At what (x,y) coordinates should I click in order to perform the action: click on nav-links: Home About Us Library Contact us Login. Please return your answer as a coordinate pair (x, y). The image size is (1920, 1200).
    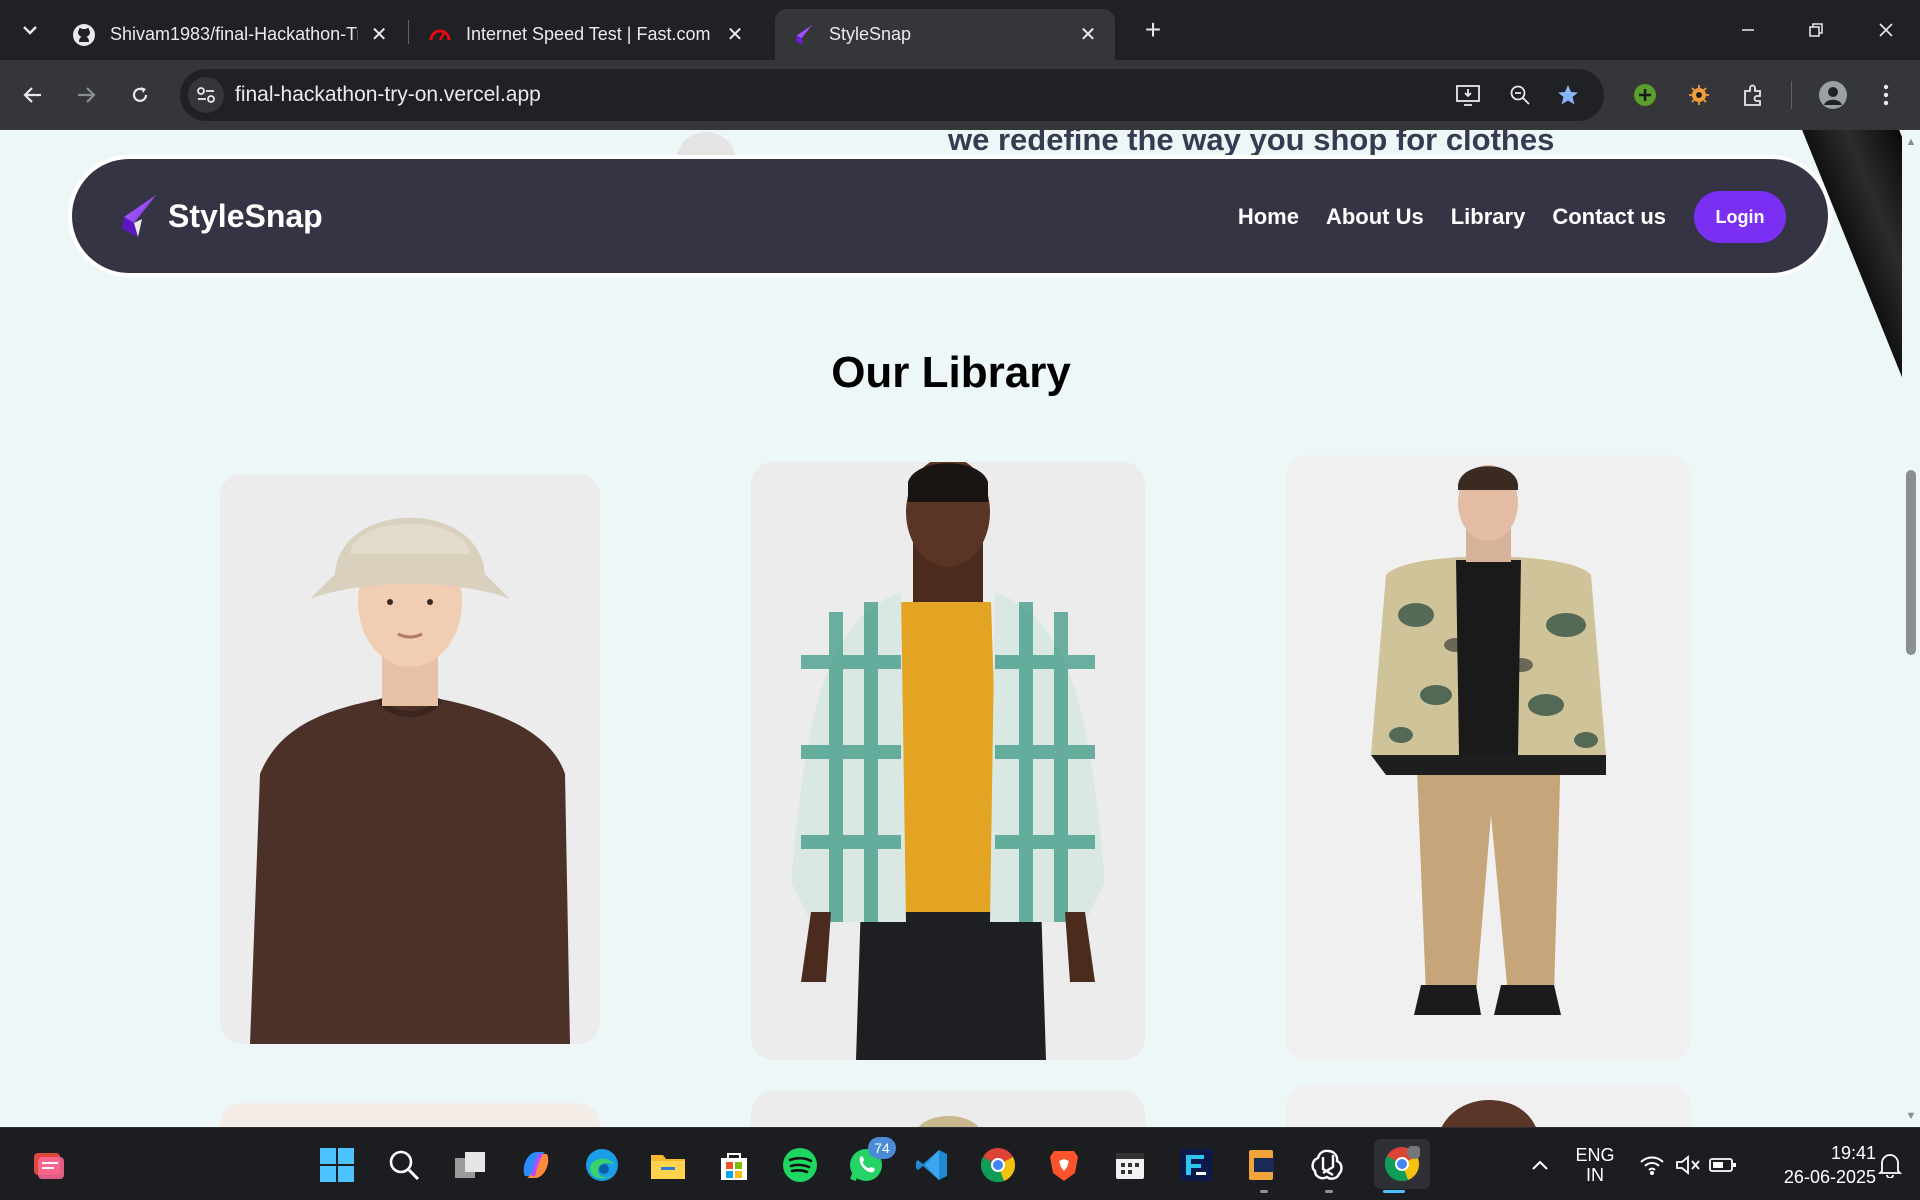
    Looking at the image, I should click on (1498, 217).